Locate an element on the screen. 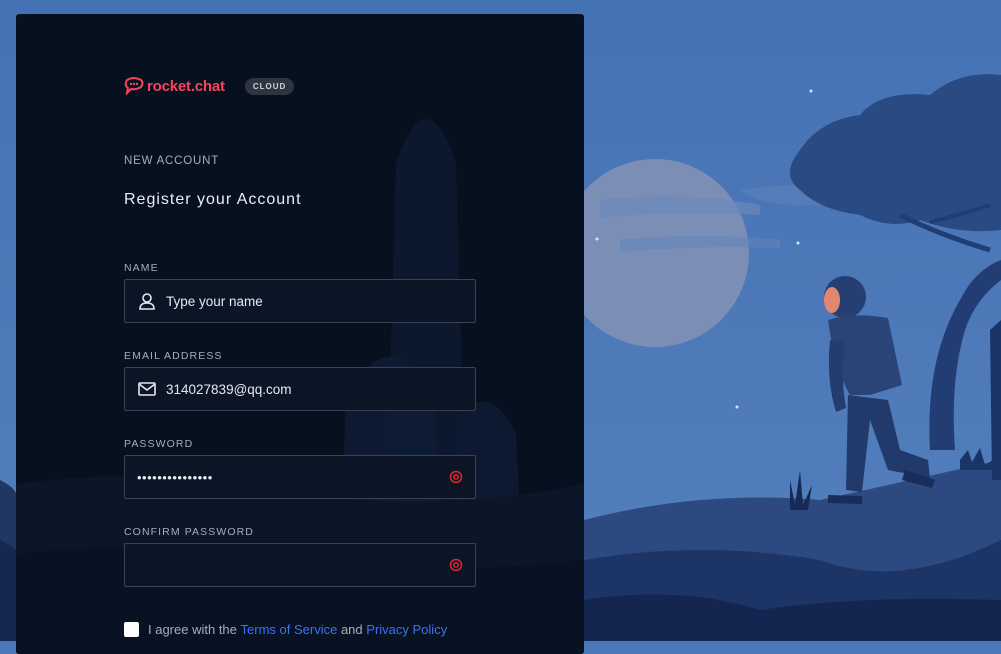  agree-checkbox is located at coordinates (131, 629).